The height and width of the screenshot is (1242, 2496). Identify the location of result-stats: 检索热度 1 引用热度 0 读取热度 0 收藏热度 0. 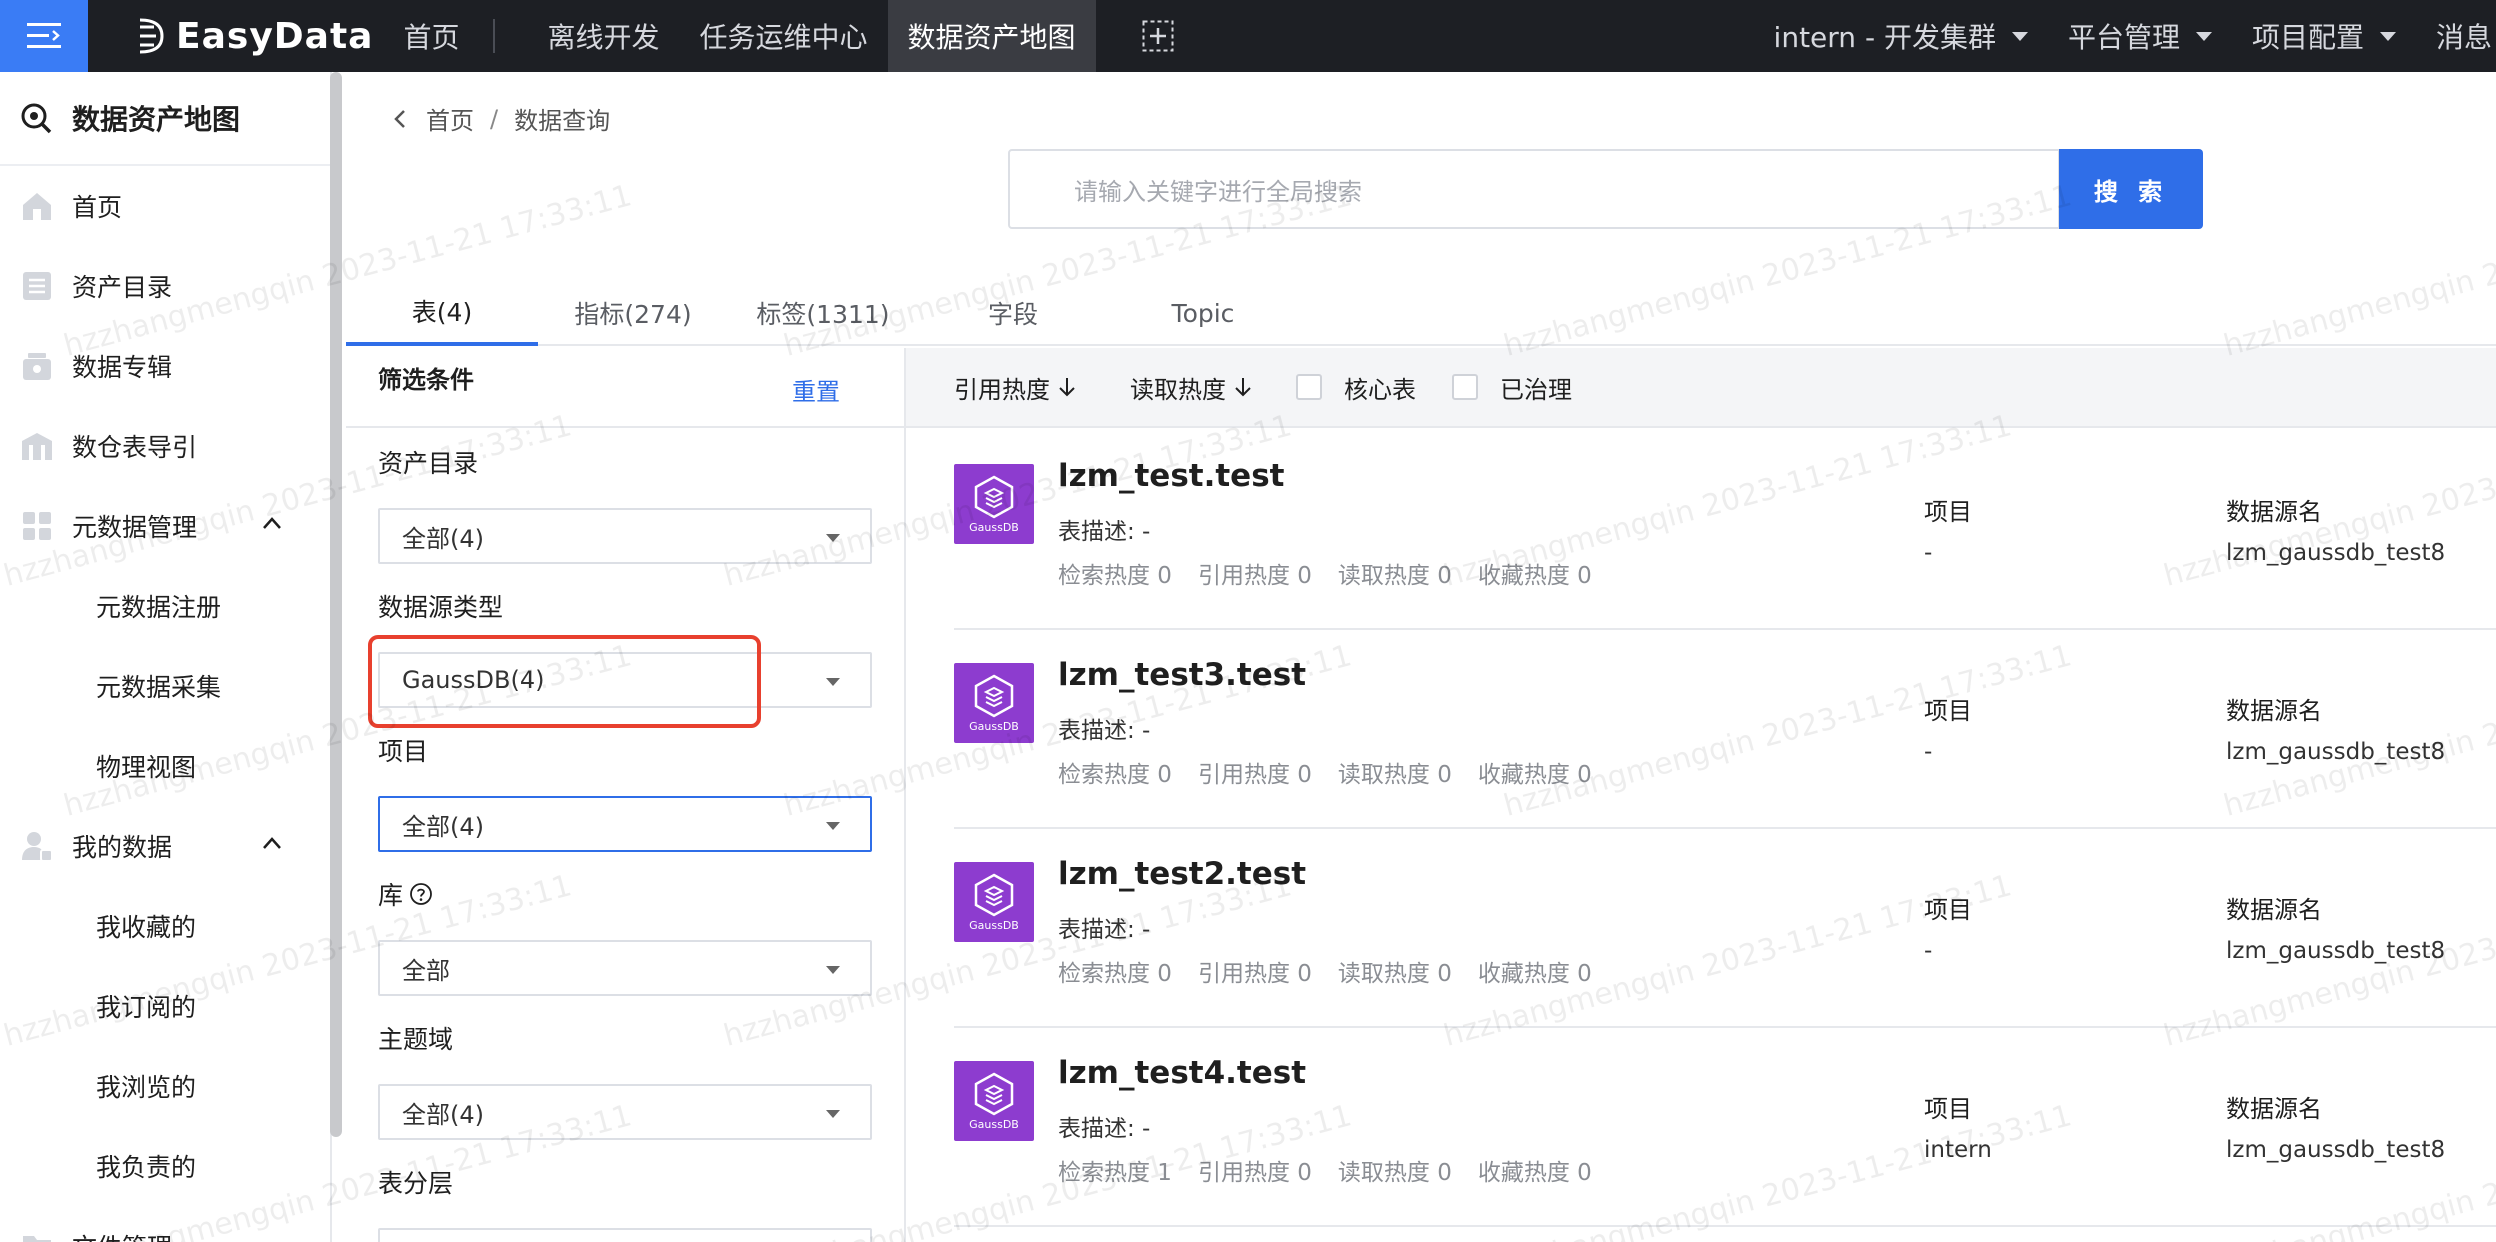
(1338, 1170).